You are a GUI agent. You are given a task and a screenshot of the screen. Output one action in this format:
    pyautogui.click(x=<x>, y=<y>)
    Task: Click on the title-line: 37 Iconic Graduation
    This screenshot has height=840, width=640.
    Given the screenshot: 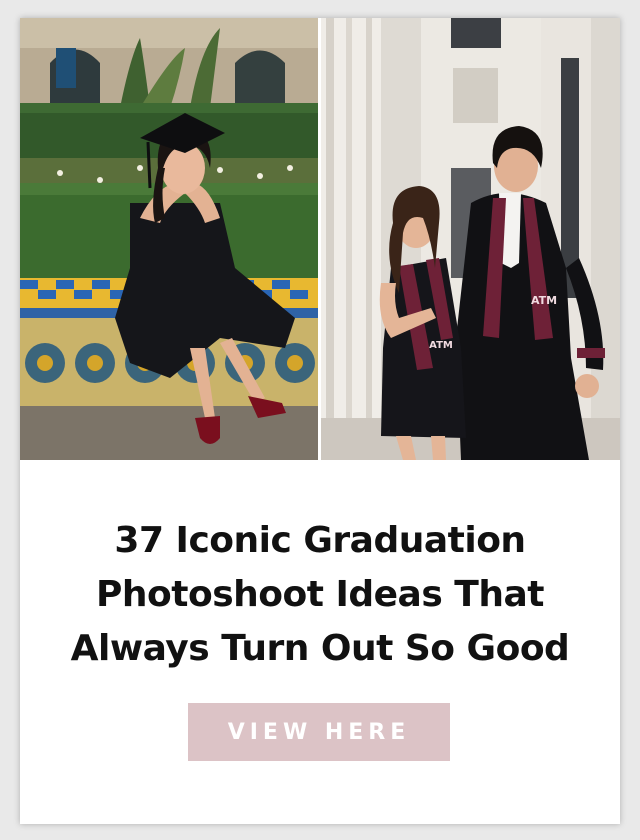 What is the action you would take?
    pyautogui.click(x=320, y=540)
    